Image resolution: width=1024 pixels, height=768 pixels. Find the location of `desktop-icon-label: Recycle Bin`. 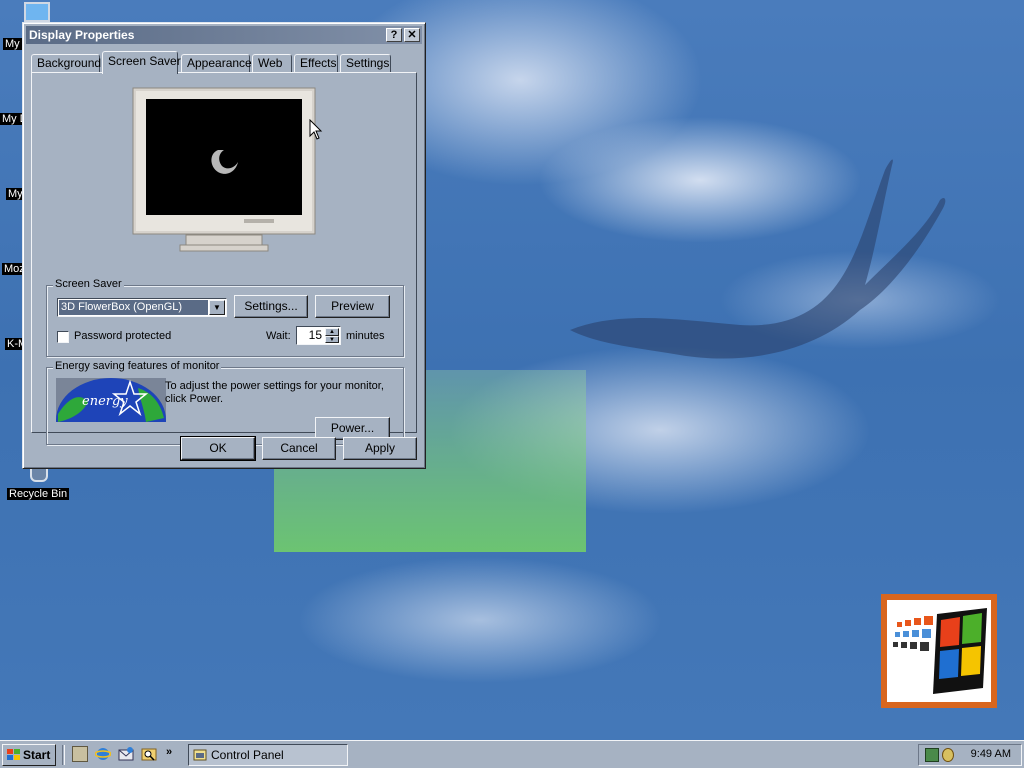

desktop-icon-label: Recycle Bin is located at coordinates (38, 494).